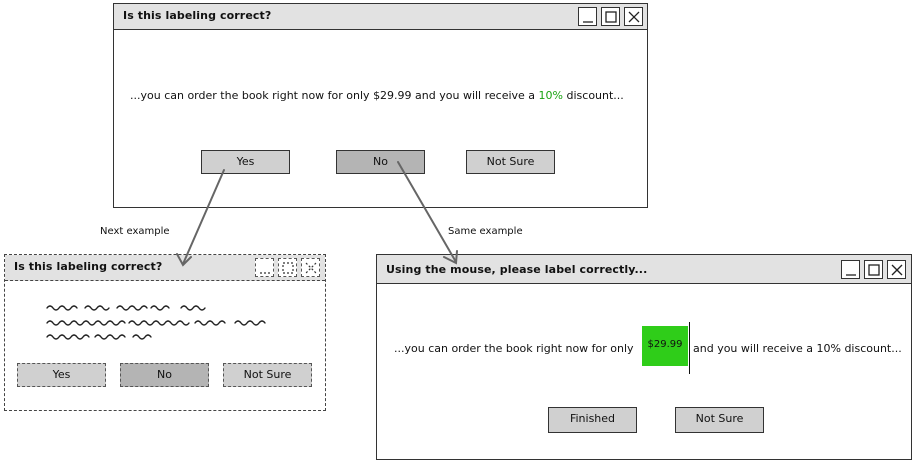  I want to click on yes-to-next-arrow, so click(203, 217).